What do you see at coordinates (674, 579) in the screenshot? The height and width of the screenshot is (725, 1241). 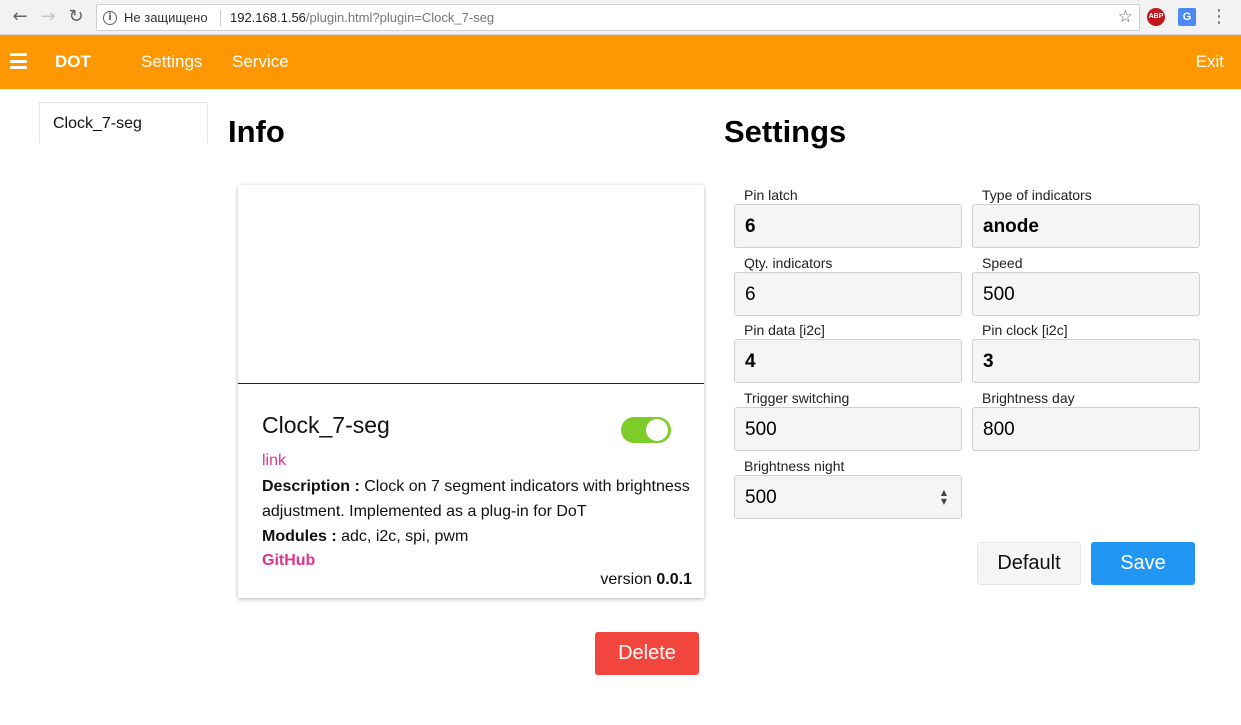 I see `version-number: 0.0.1` at bounding box center [674, 579].